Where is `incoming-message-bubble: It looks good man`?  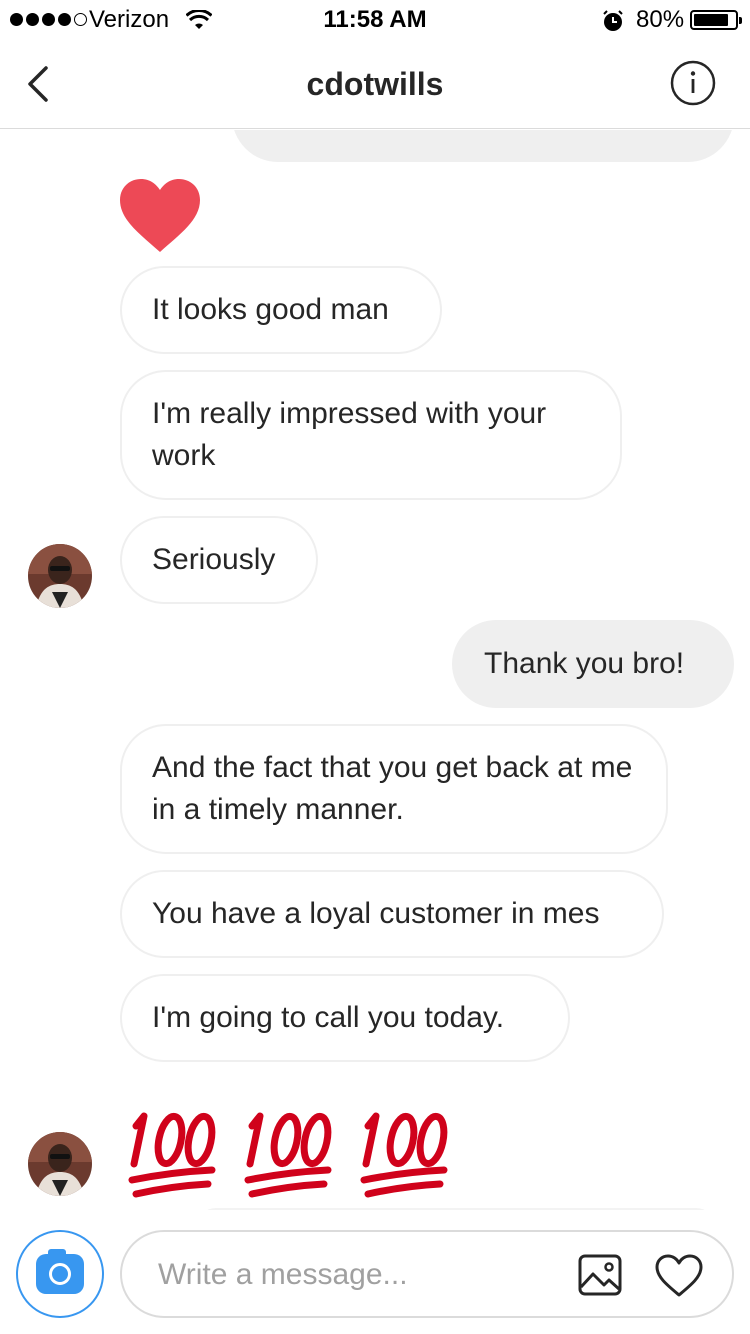
incoming-message-bubble: It looks good man is located at coordinates (281, 310).